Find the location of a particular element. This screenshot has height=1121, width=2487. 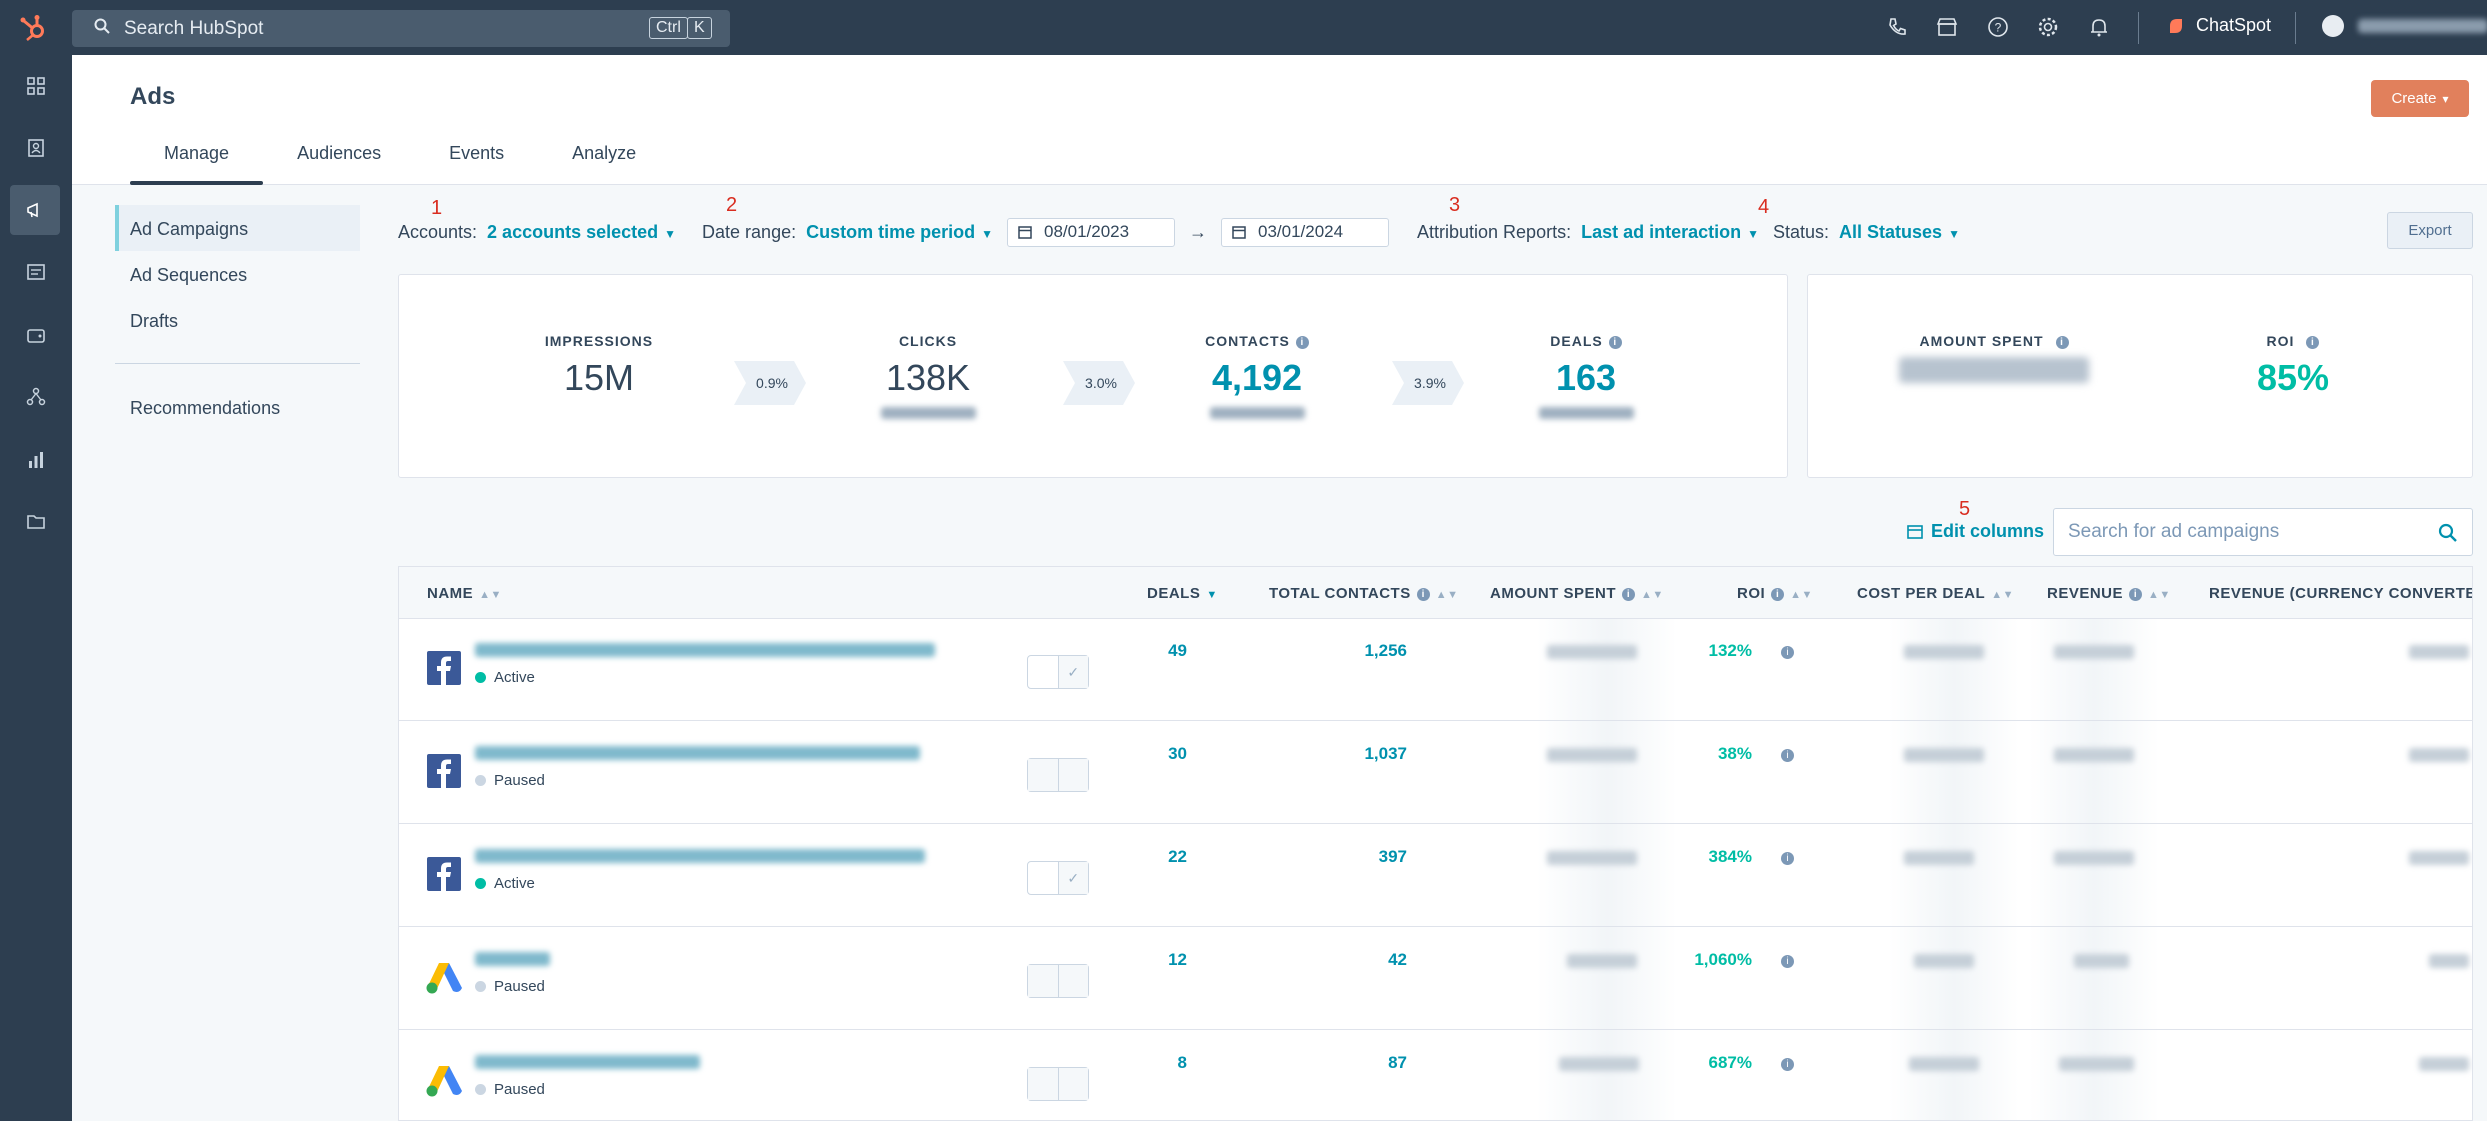

global-search-input: Search HubSpot Ctrl K is located at coordinates (401, 28).